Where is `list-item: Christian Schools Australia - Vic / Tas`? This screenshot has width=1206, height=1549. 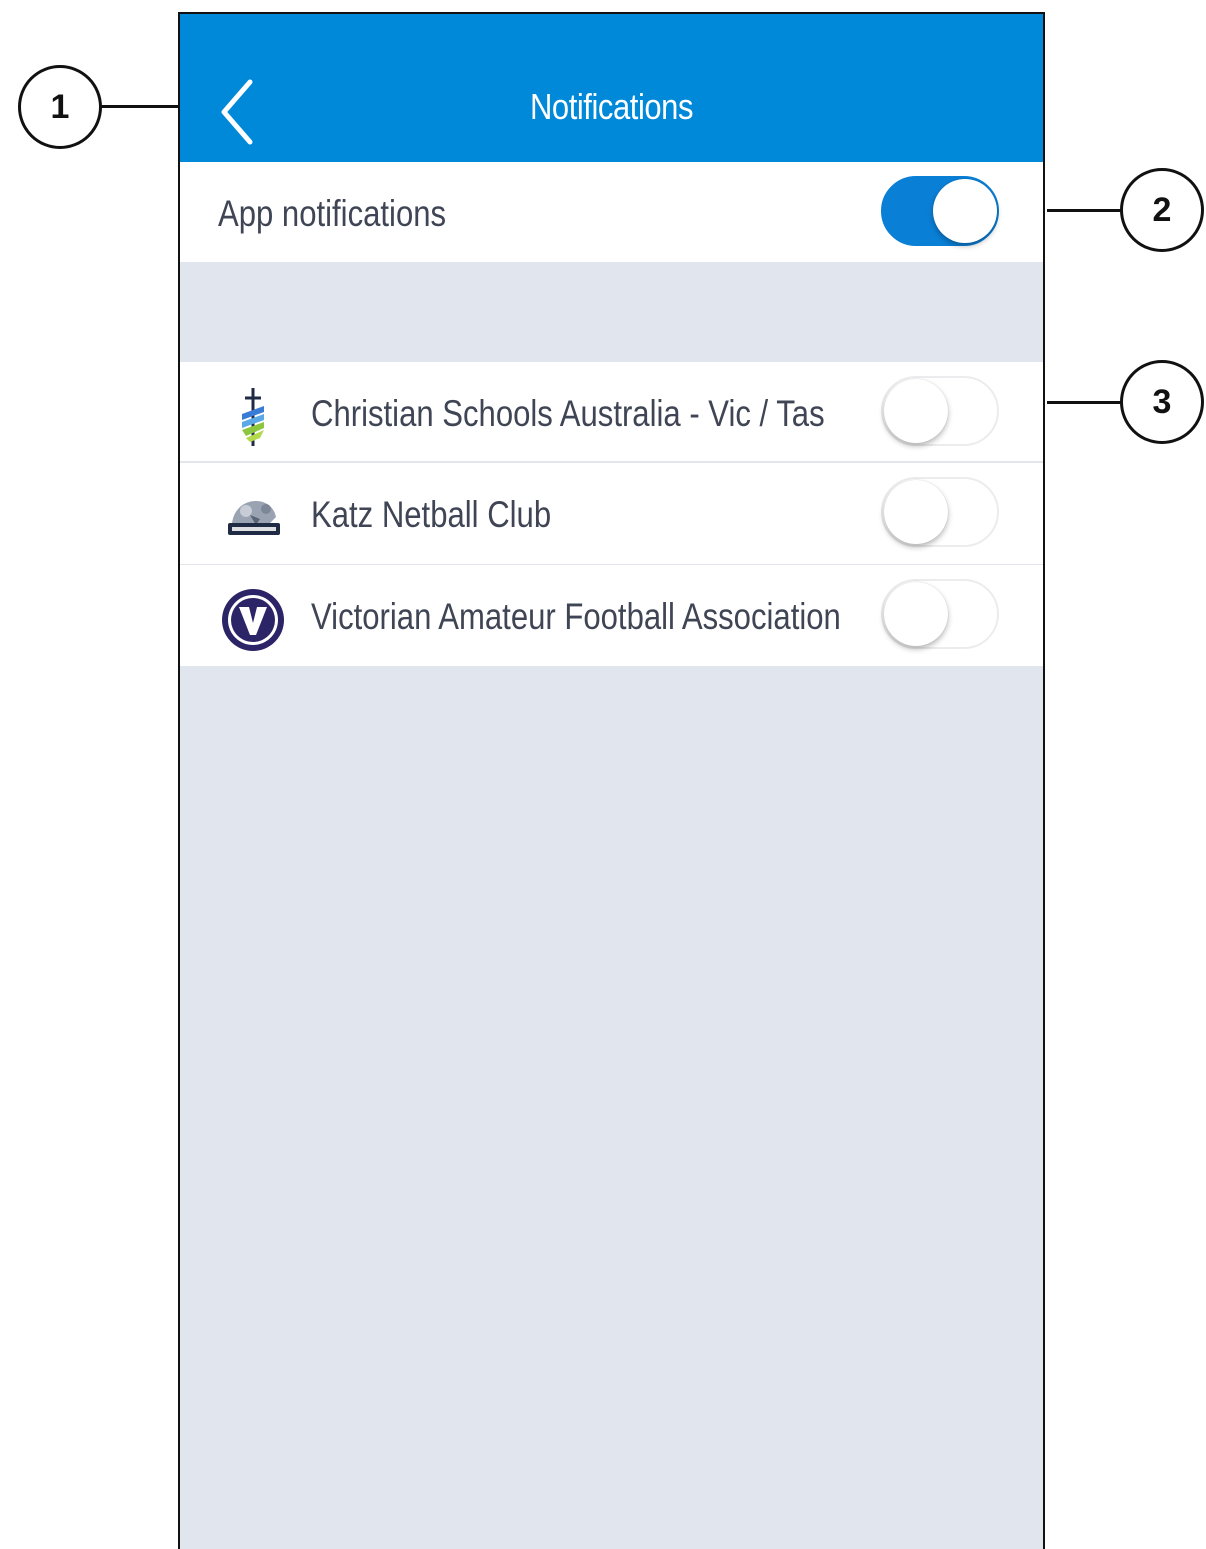
list-item: Christian Schools Australia - Vic / Tas is located at coordinates (611, 412).